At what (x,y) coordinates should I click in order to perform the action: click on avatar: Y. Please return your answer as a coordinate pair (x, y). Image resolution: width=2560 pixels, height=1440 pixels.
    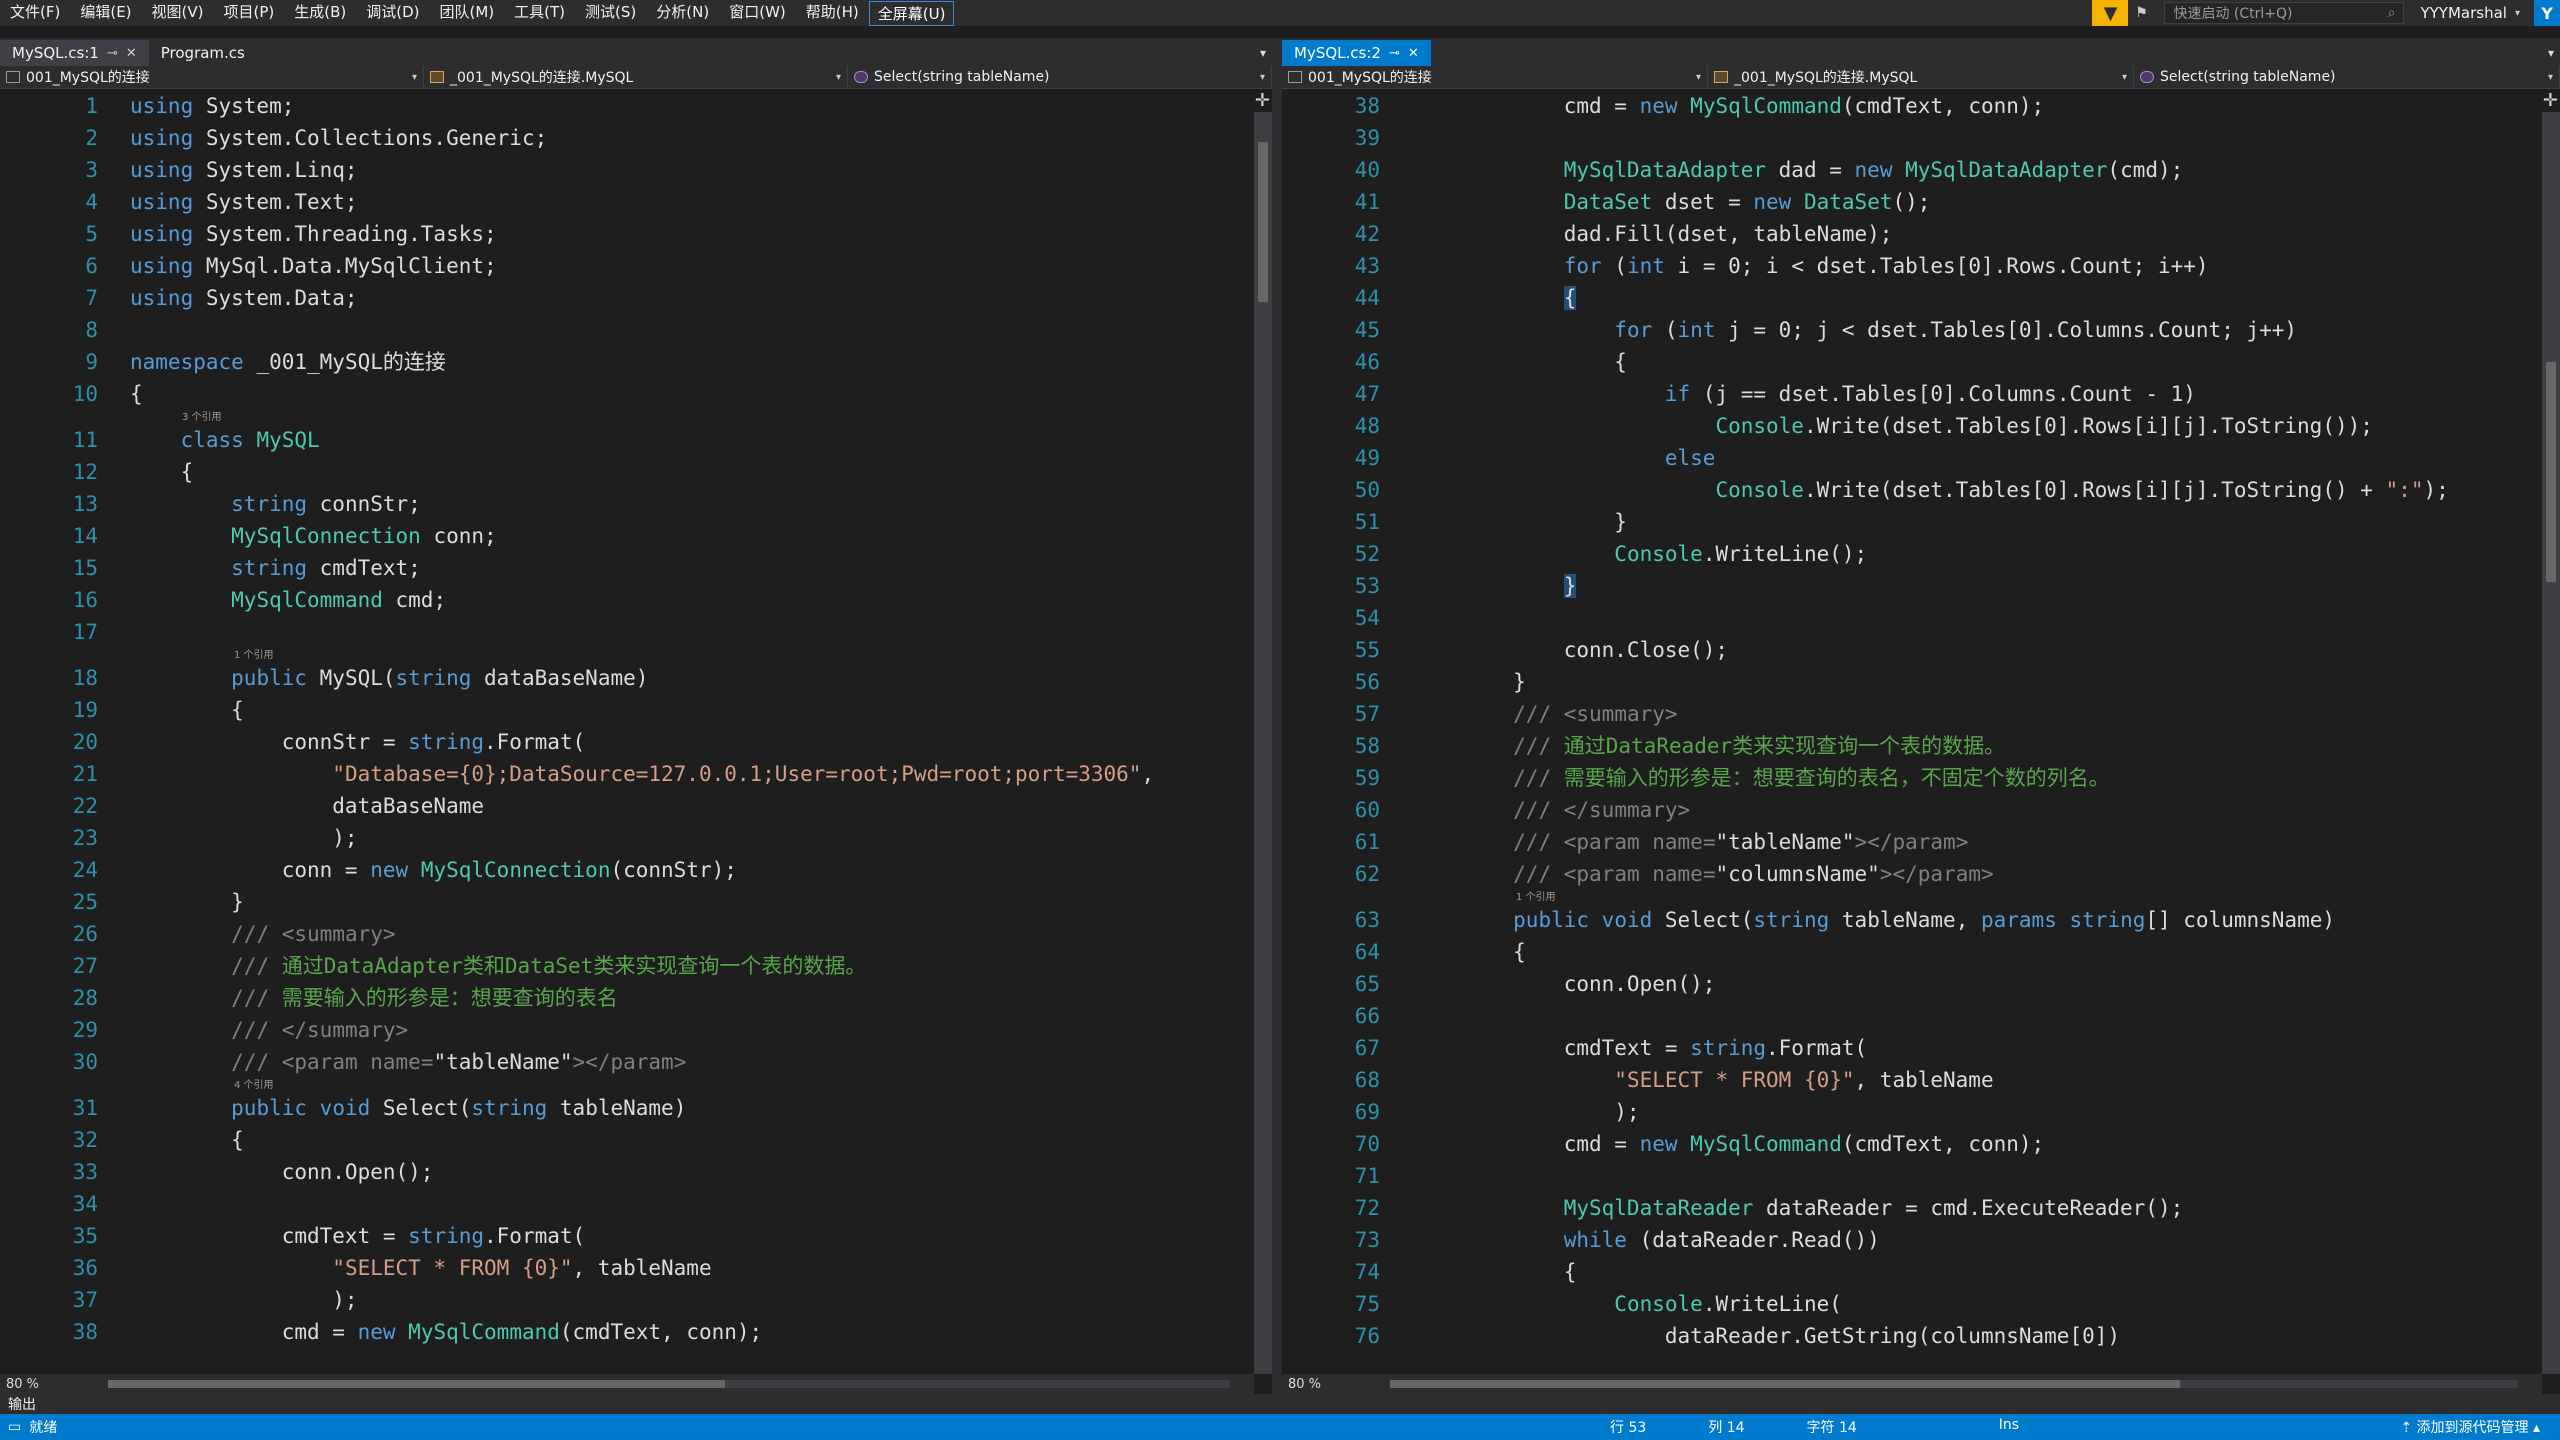
    Looking at the image, I should click on (2547, 13).